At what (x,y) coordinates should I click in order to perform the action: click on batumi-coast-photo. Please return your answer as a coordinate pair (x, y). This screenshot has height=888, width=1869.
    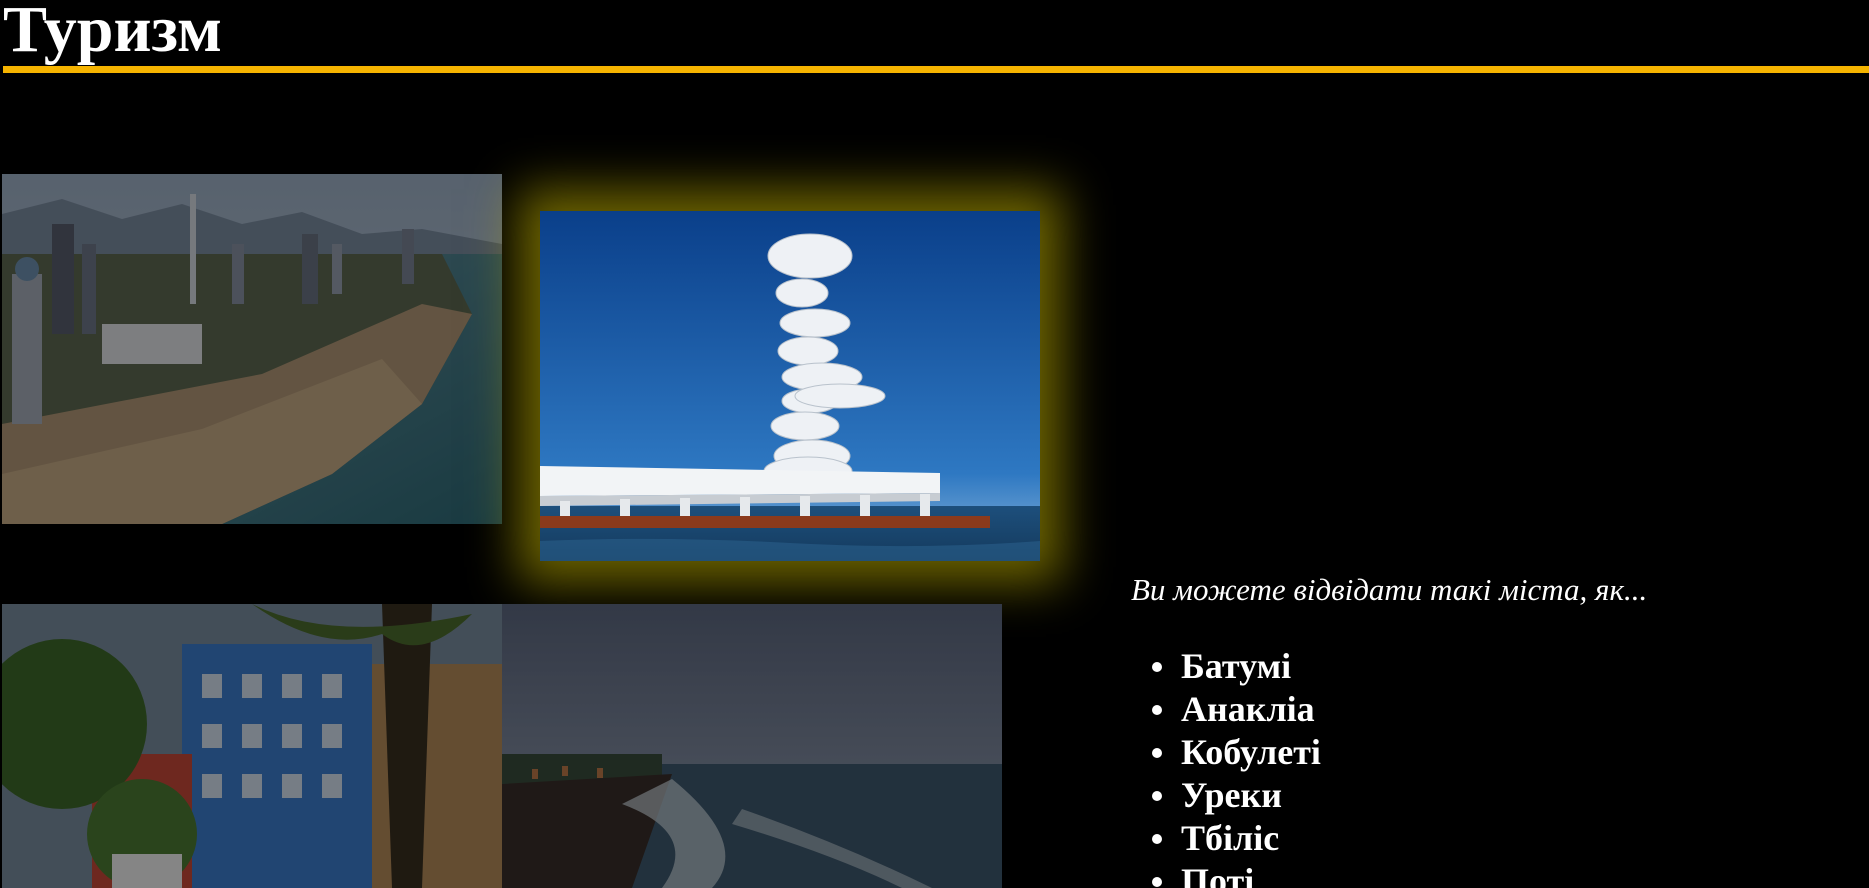
    Looking at the image, I should click on (252, 349).